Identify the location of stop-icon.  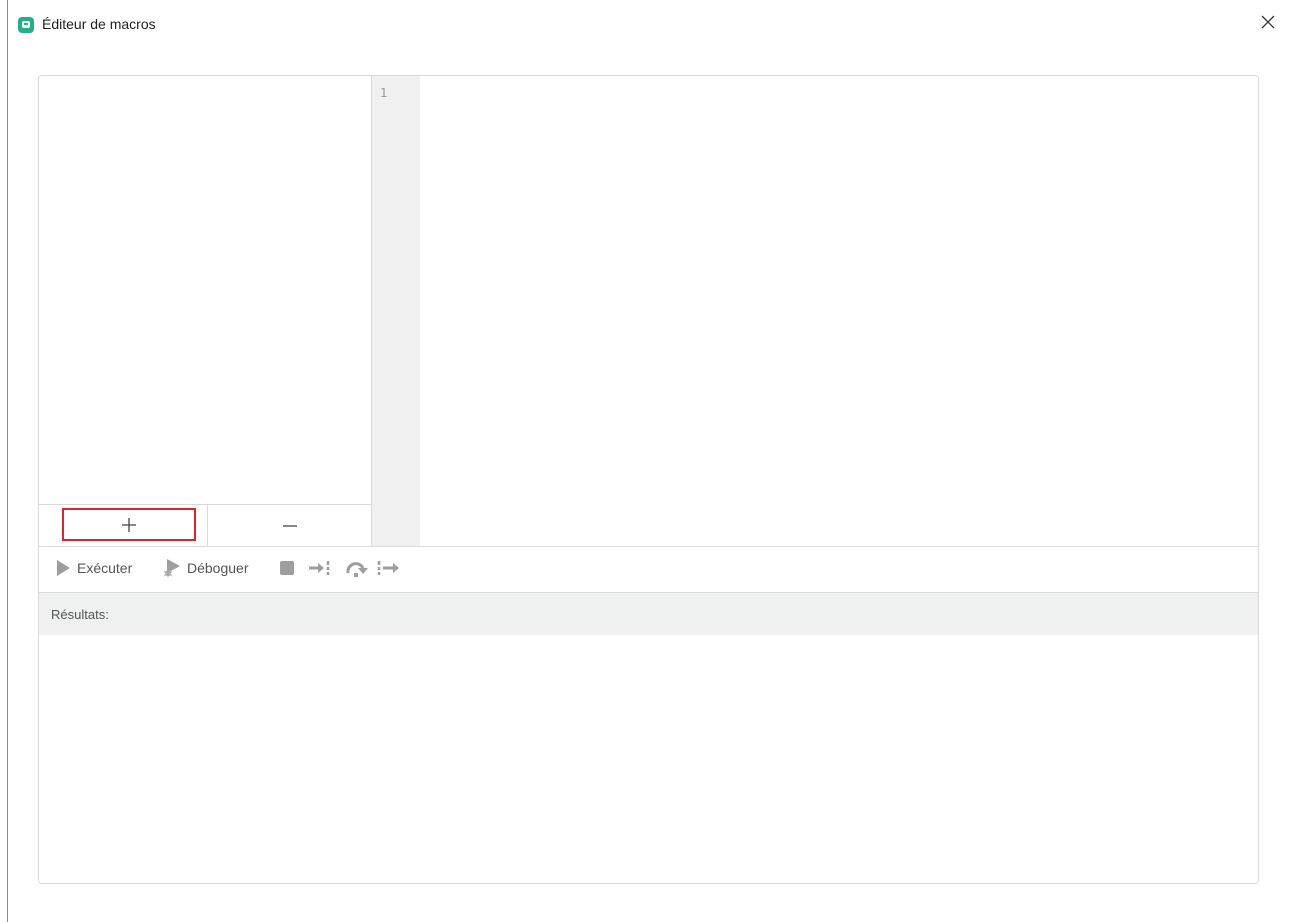
(287, 568).